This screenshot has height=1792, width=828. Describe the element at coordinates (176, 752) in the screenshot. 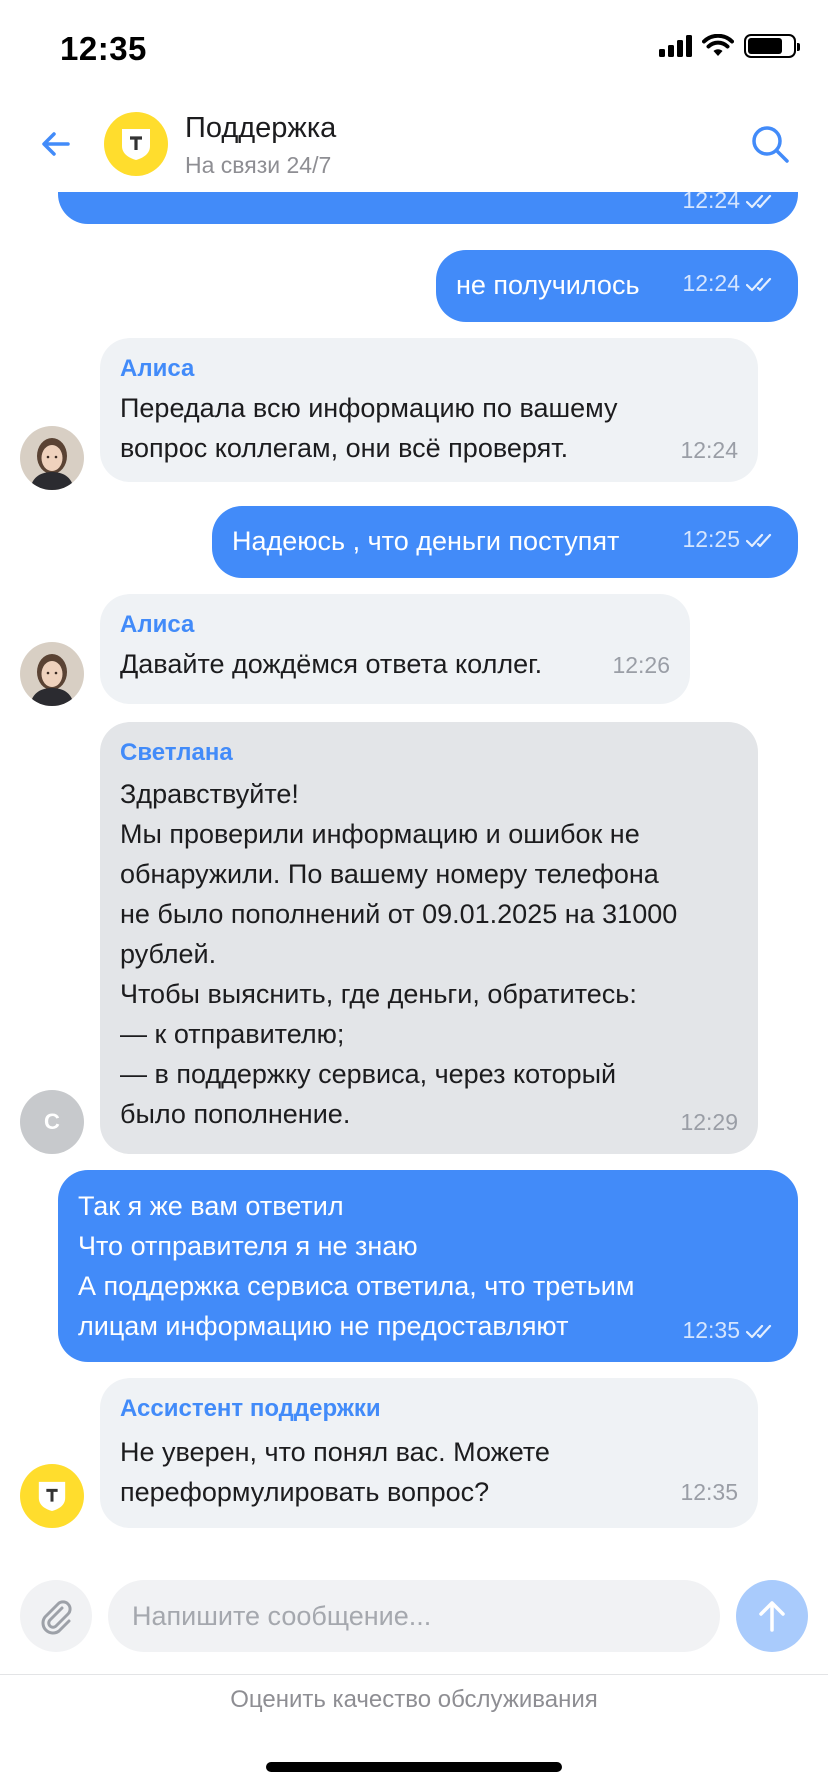

I see `message-author: Светлана` at that location.